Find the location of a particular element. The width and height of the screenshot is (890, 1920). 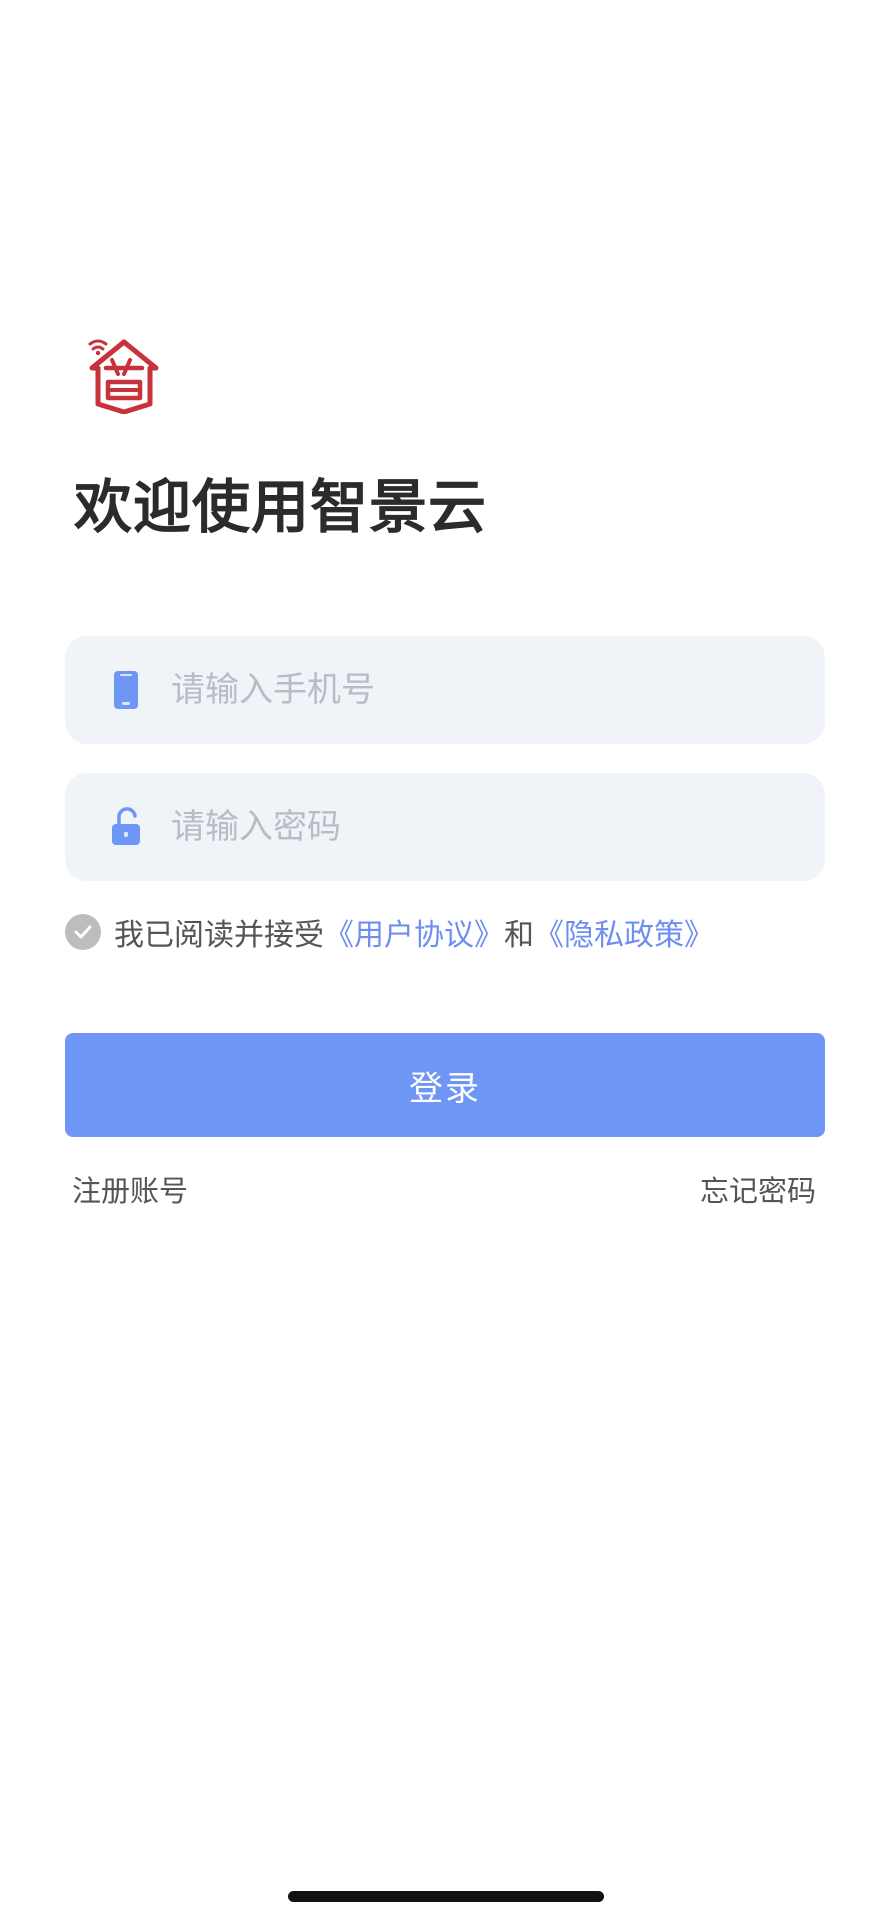

privacy-policy-link: 《隐私政策》 is located at coordinates (624, 932).